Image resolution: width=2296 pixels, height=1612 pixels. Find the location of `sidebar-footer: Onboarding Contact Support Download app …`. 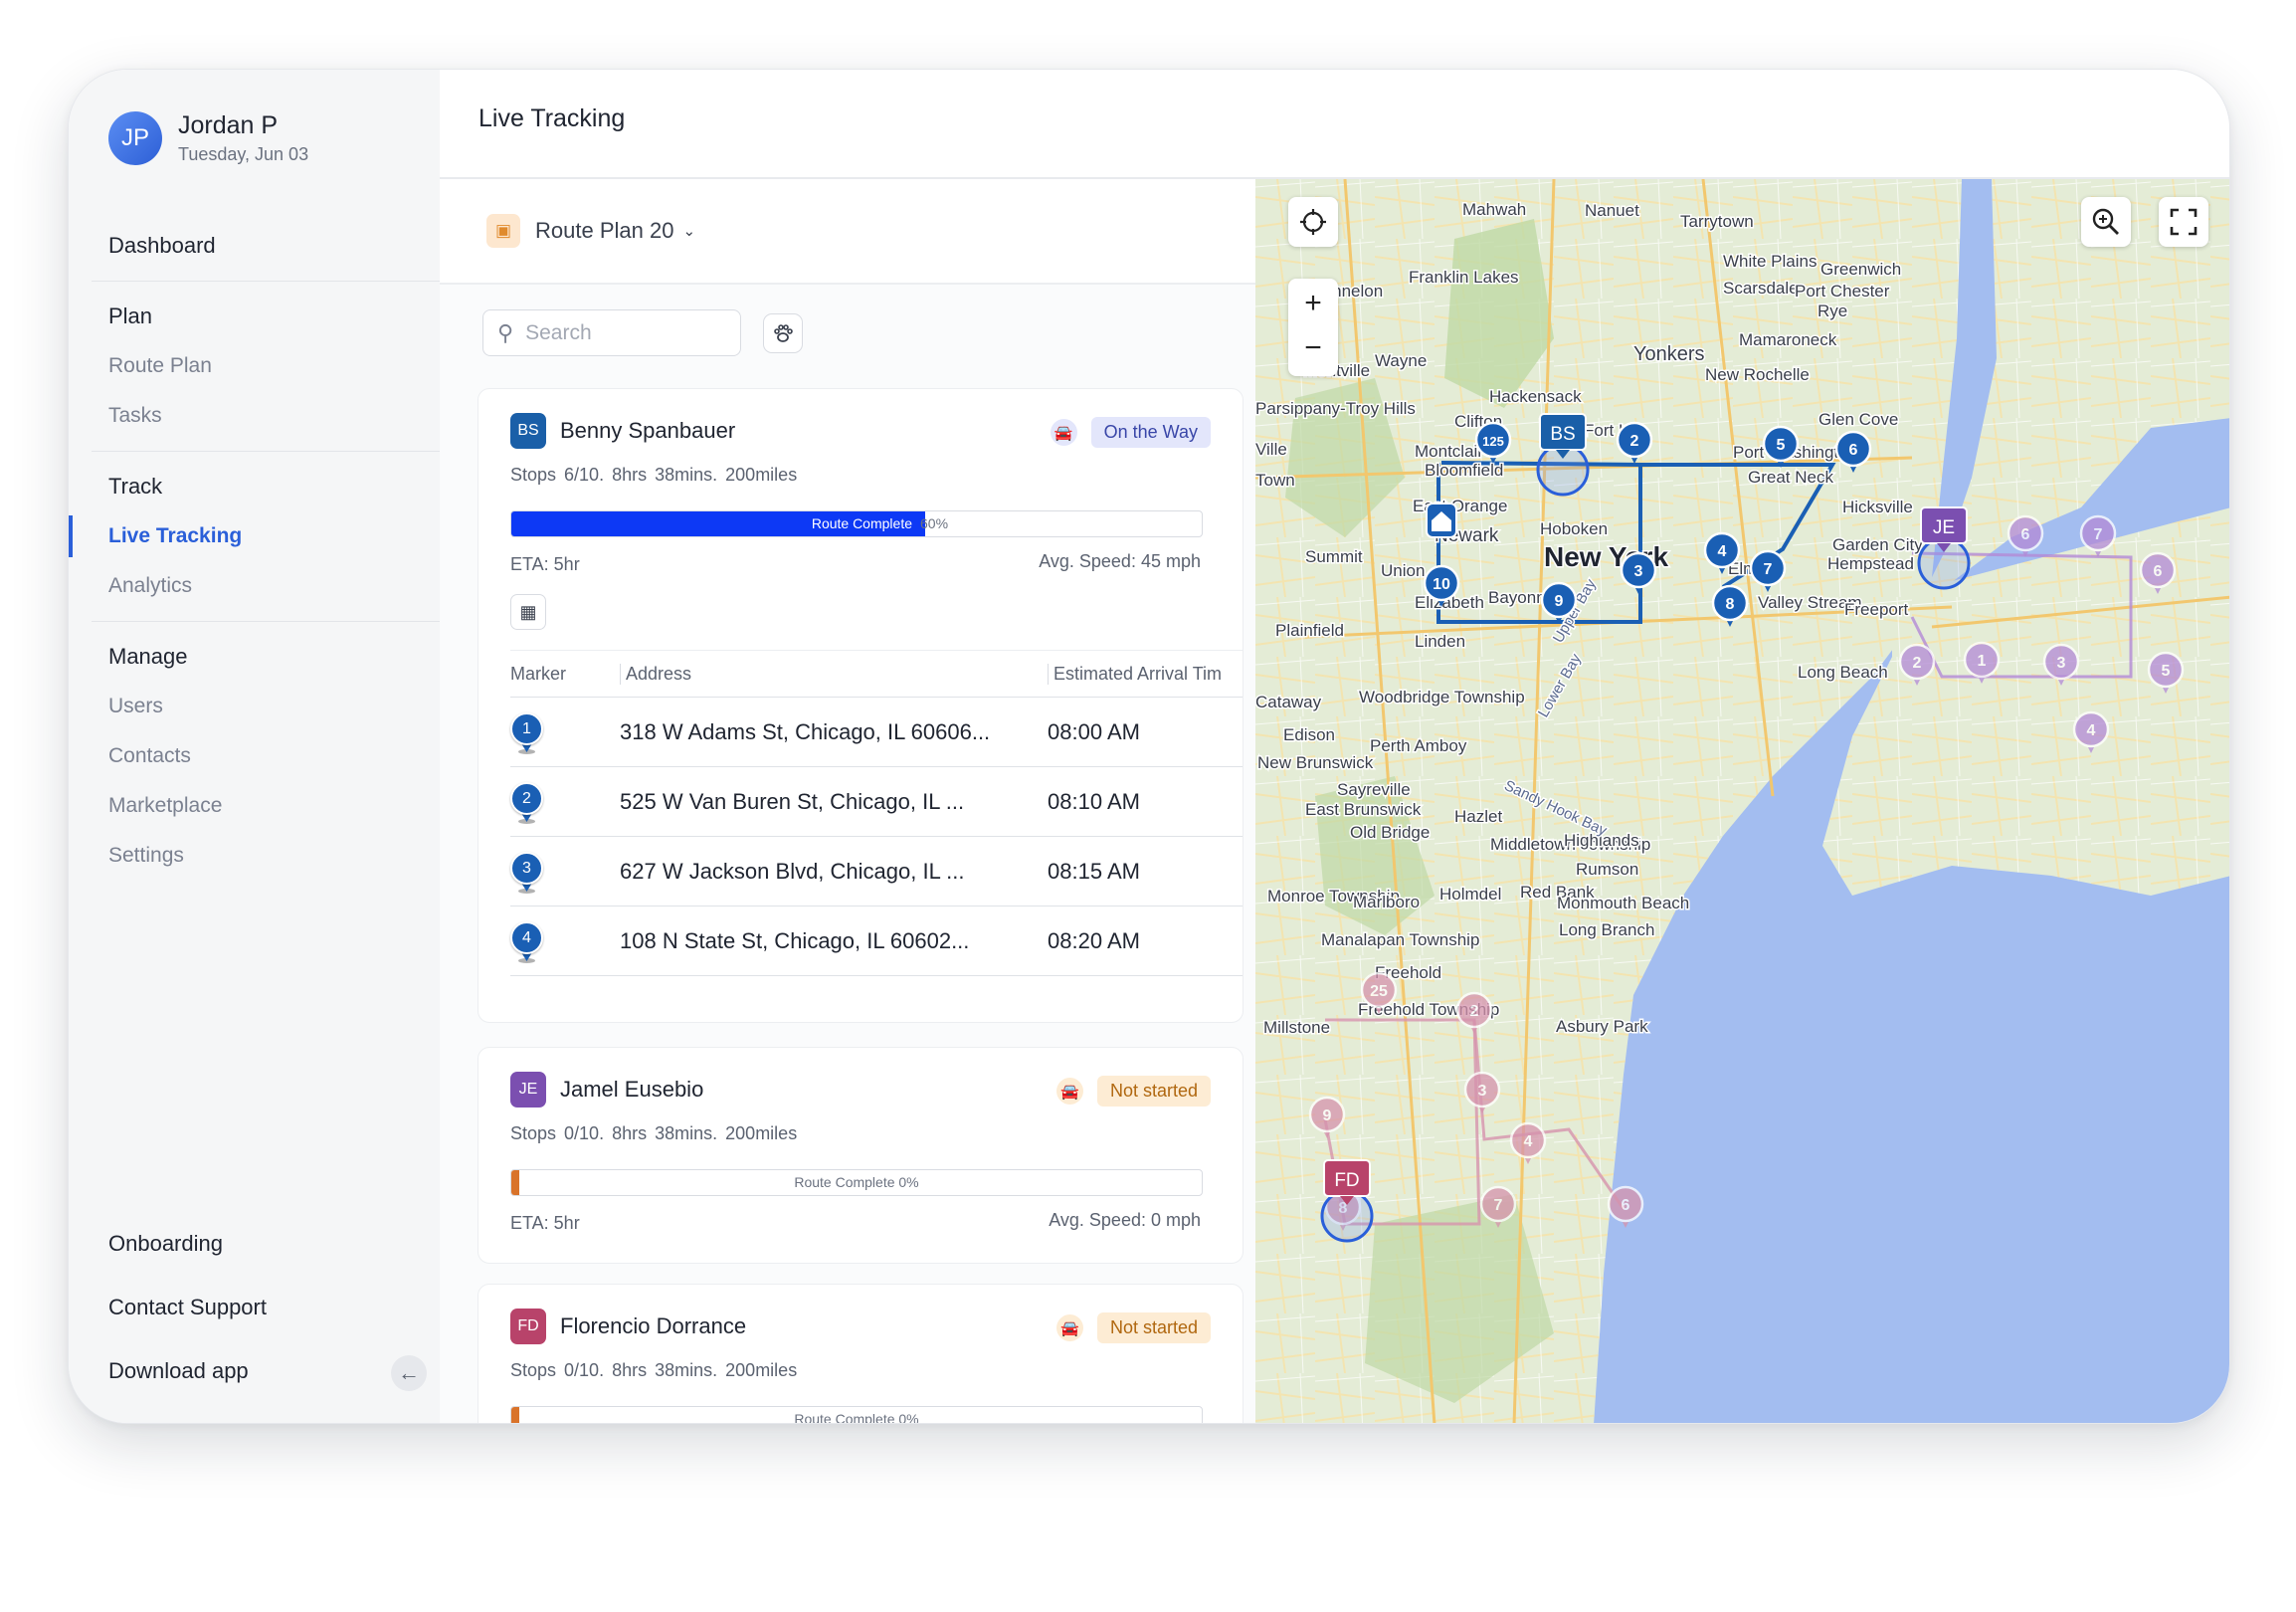

sidebar-footer: Onboarding Contact Support Download app … is located at coordinates (268, 1307).